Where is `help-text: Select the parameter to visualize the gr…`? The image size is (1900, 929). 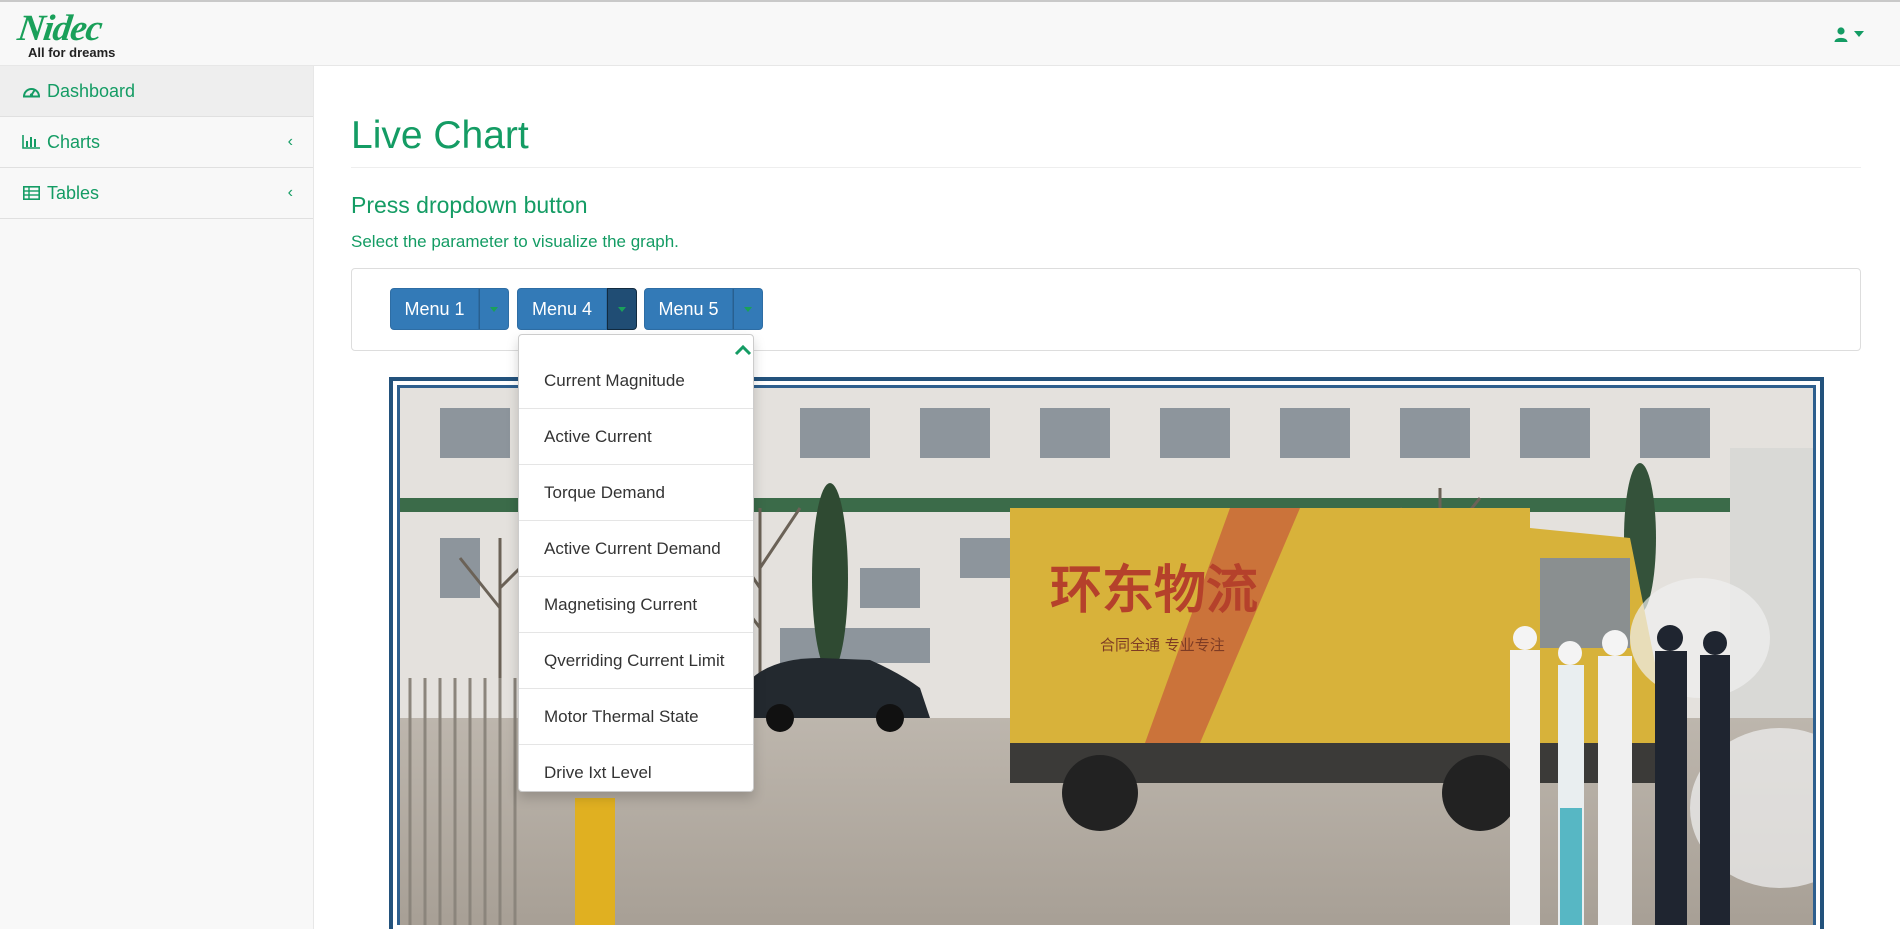 help-text: Select the parameter to visualize the gr… is located at coordinates (515, 241).